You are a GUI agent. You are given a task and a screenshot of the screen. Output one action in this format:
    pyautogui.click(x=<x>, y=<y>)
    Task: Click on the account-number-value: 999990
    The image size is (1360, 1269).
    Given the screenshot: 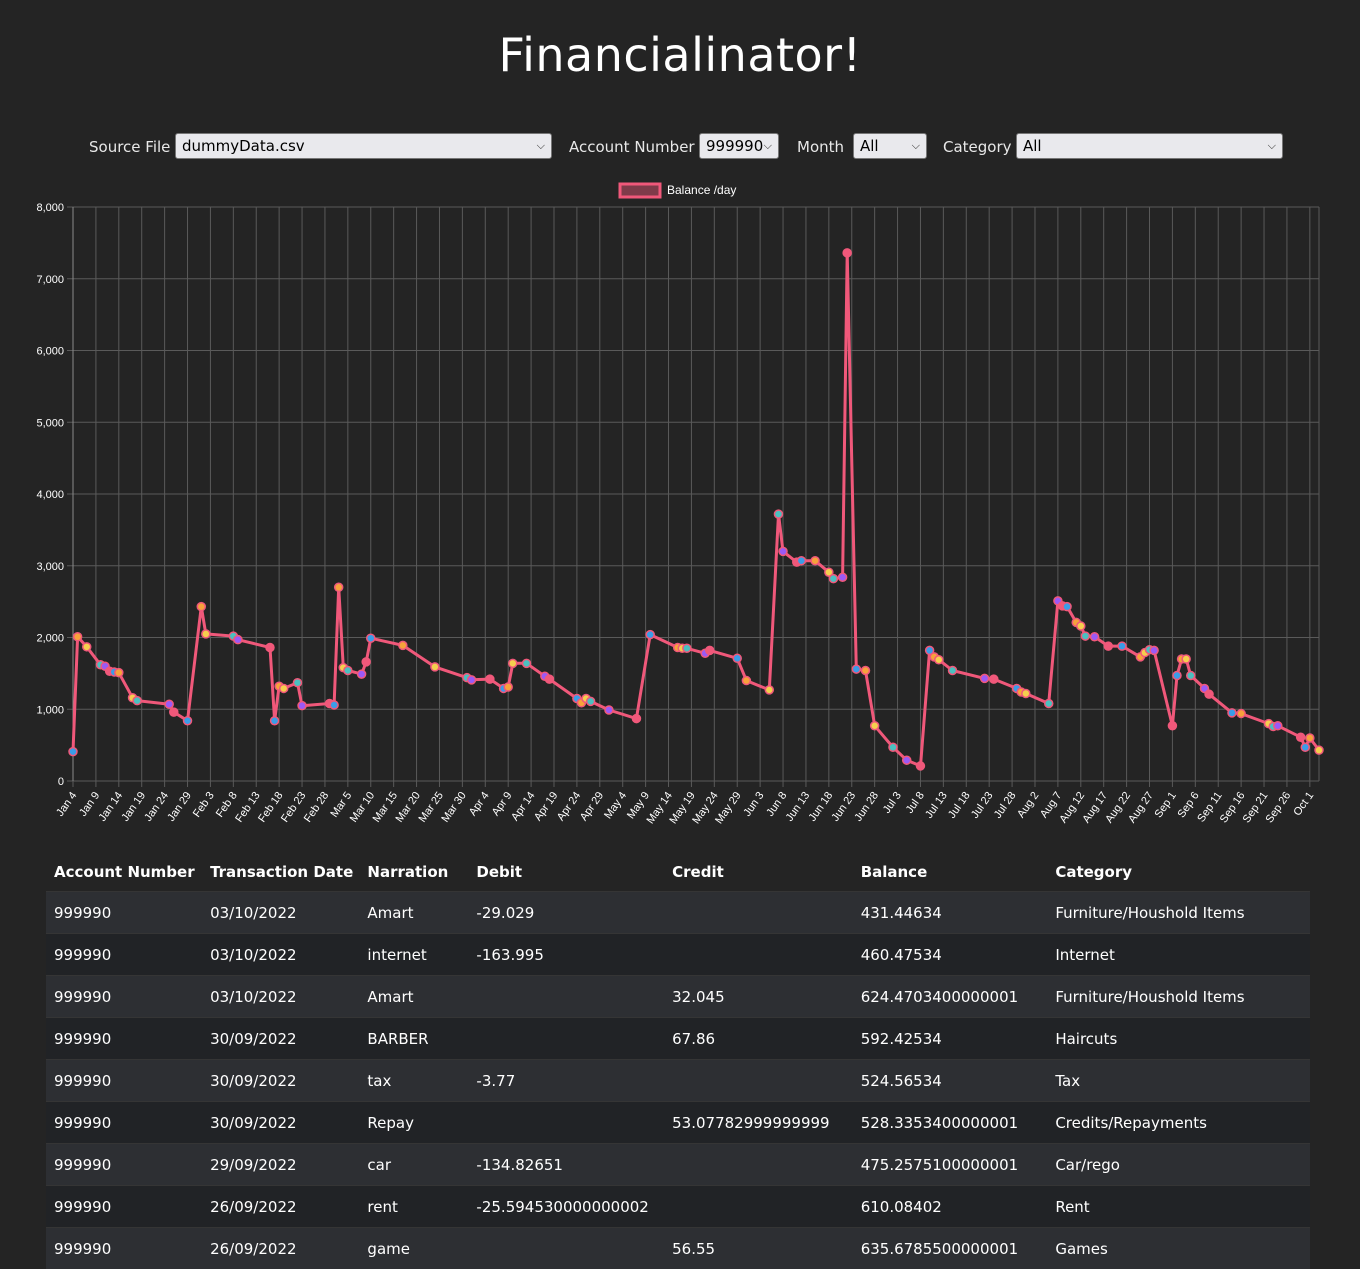 What is the action you would take?
    pyautogui.click(x=734, y=146)
    